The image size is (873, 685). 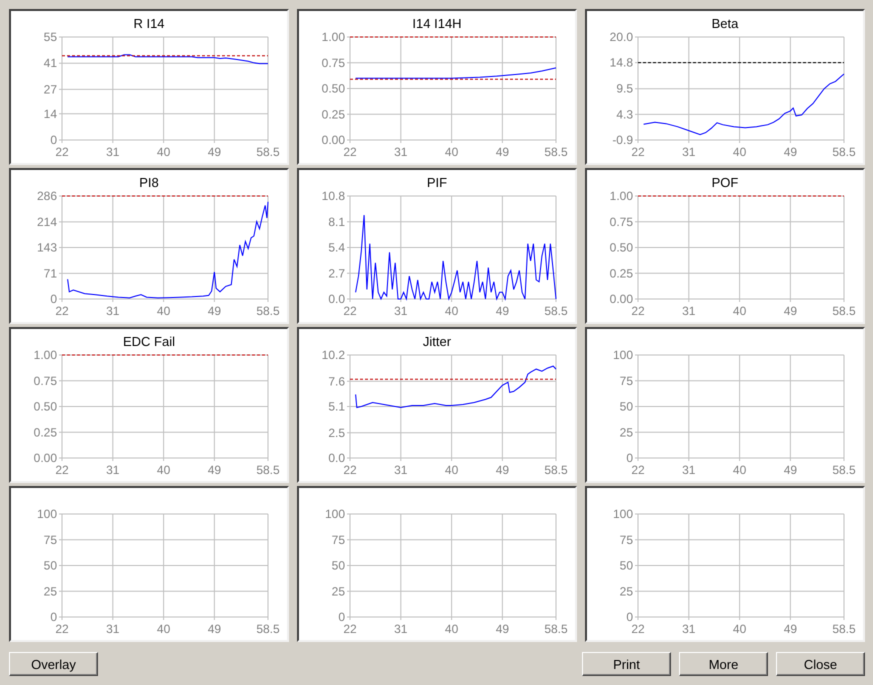 What do you see at coordinates (50, 273) in the screenshot?
I see `axis-tick-label: 71` at bounding box center [50, 273].